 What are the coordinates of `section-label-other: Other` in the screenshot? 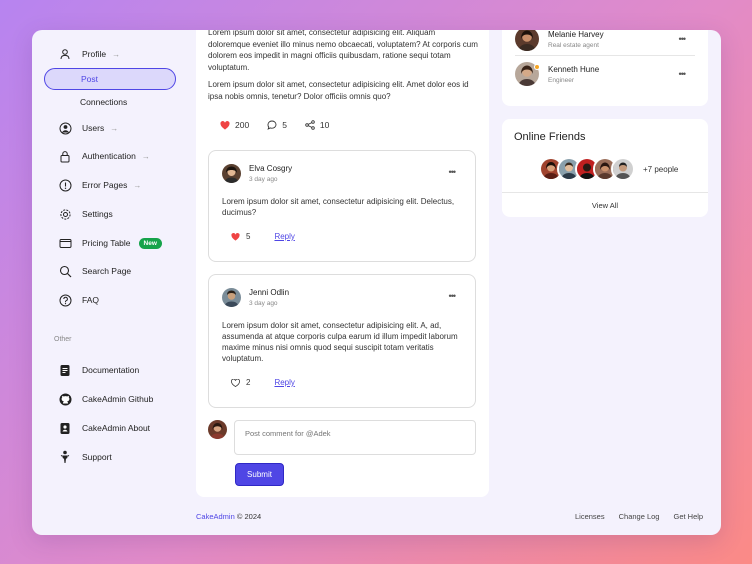 It's located at (63, 339).